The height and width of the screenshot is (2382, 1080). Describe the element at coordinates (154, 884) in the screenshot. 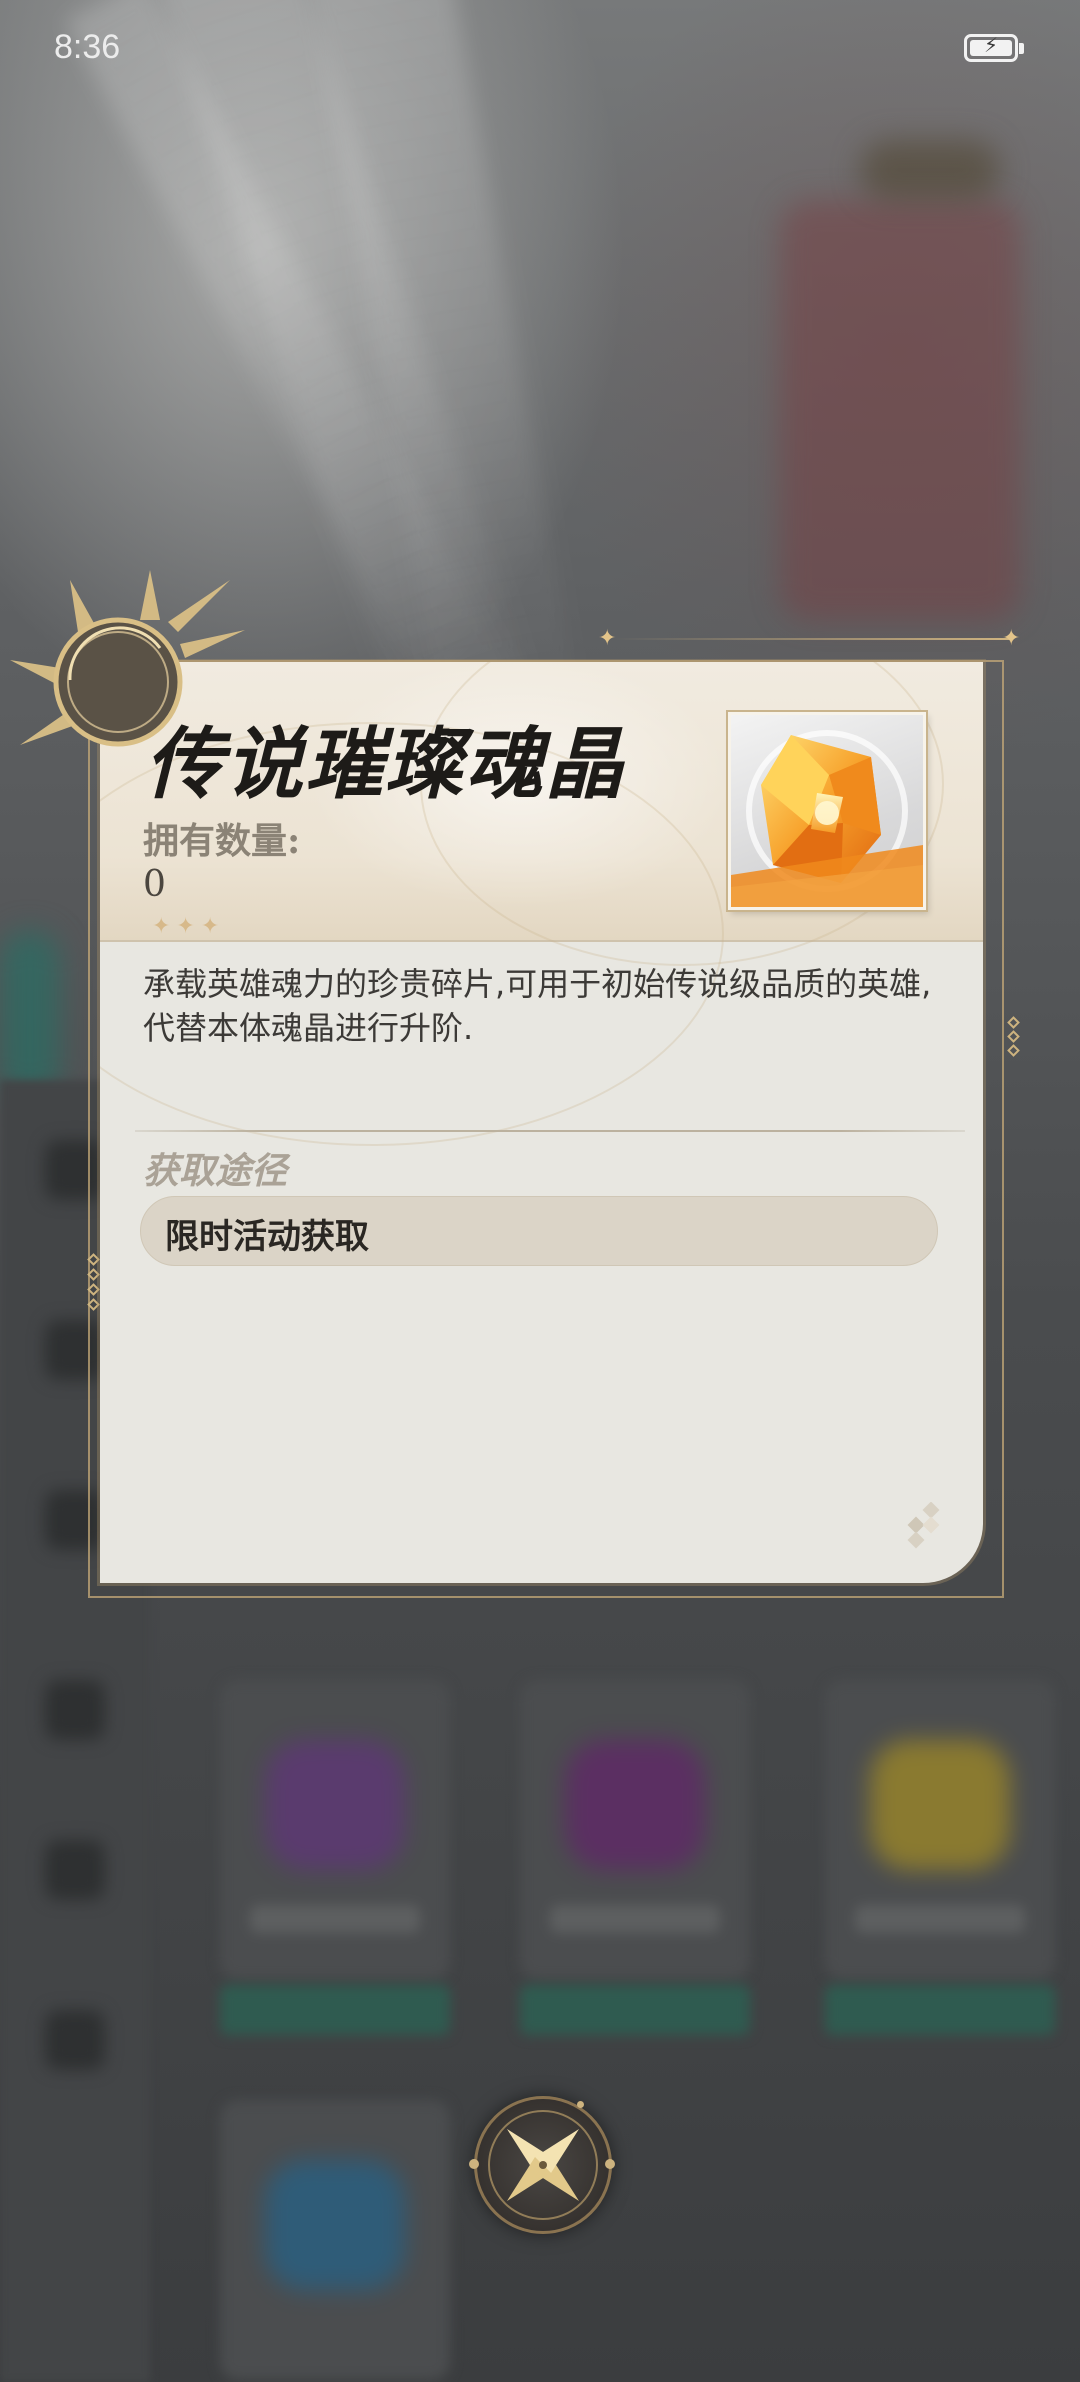

I see `owned-count-value: 0` at that location.